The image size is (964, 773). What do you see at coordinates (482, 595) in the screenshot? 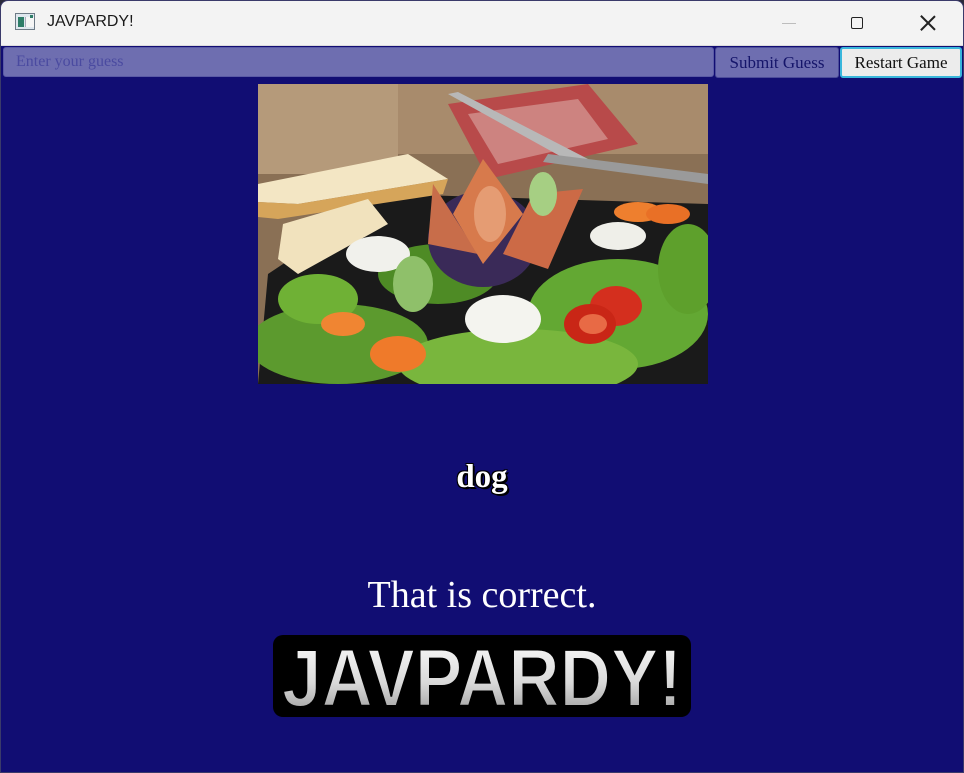
I see `result-message: That is correct.` at bounding box center [482, 595].